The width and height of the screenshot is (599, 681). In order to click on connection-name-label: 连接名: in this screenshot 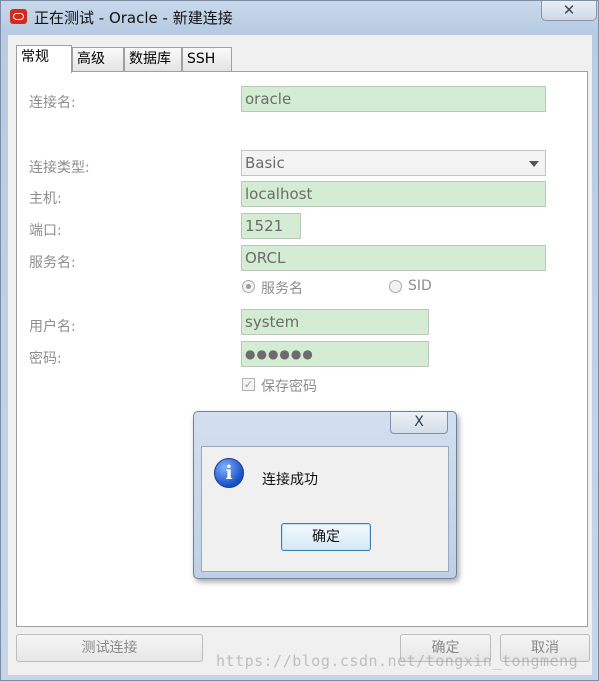, I will do `click(52, 103)`.